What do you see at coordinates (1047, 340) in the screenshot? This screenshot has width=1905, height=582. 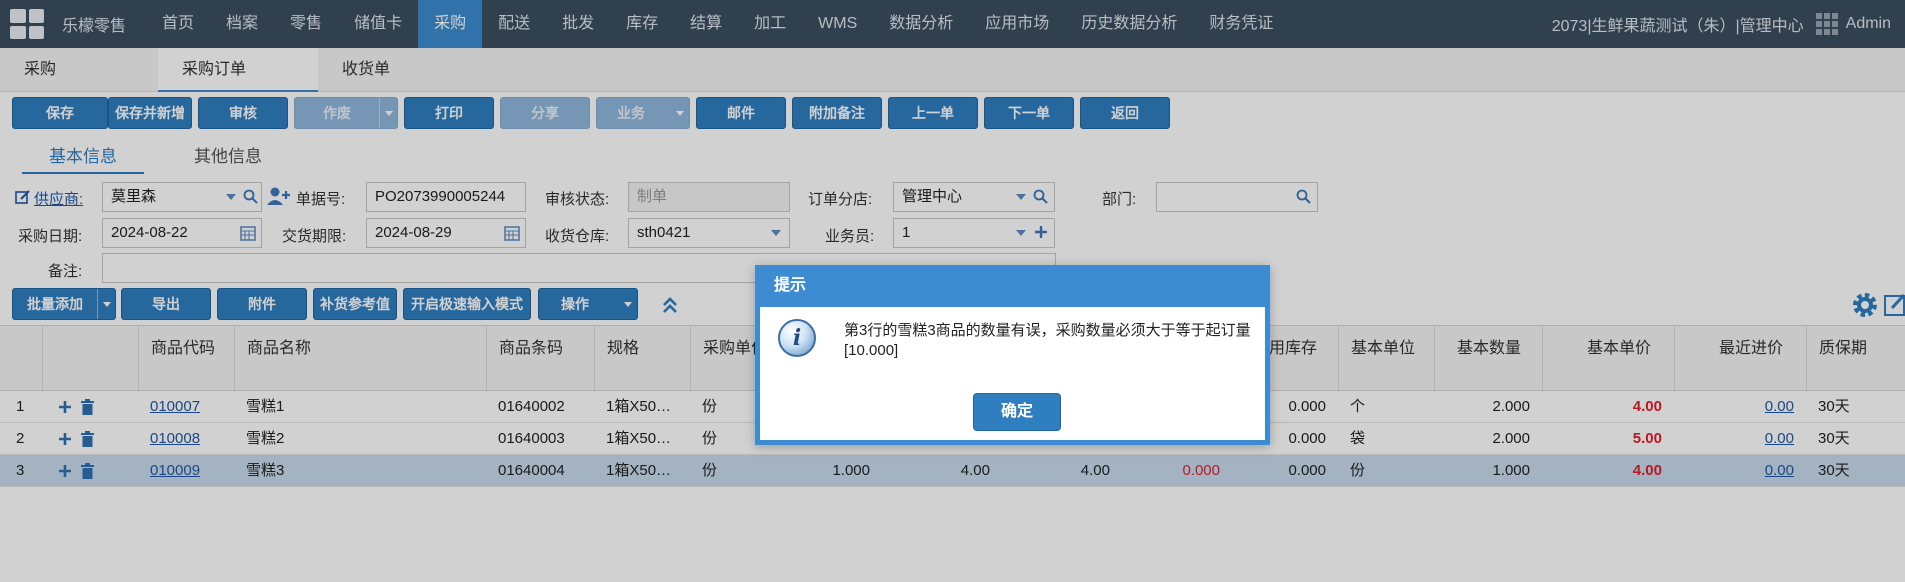 I see `dialog-message: 第3行的雪糕3商品的数量有误，采购数量必须大于等于起订量[10.000]` at bounding box center [1047, 340].